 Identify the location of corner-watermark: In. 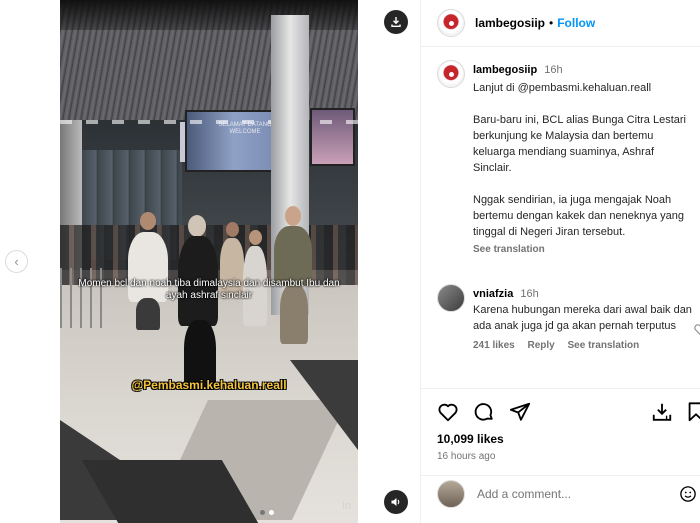
(347, 506).